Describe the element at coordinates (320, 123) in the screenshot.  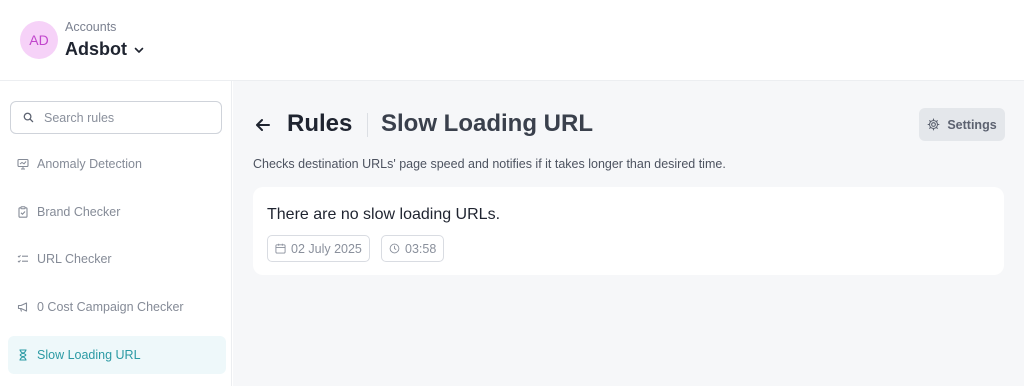
I see `page-title: Rules` at that location.